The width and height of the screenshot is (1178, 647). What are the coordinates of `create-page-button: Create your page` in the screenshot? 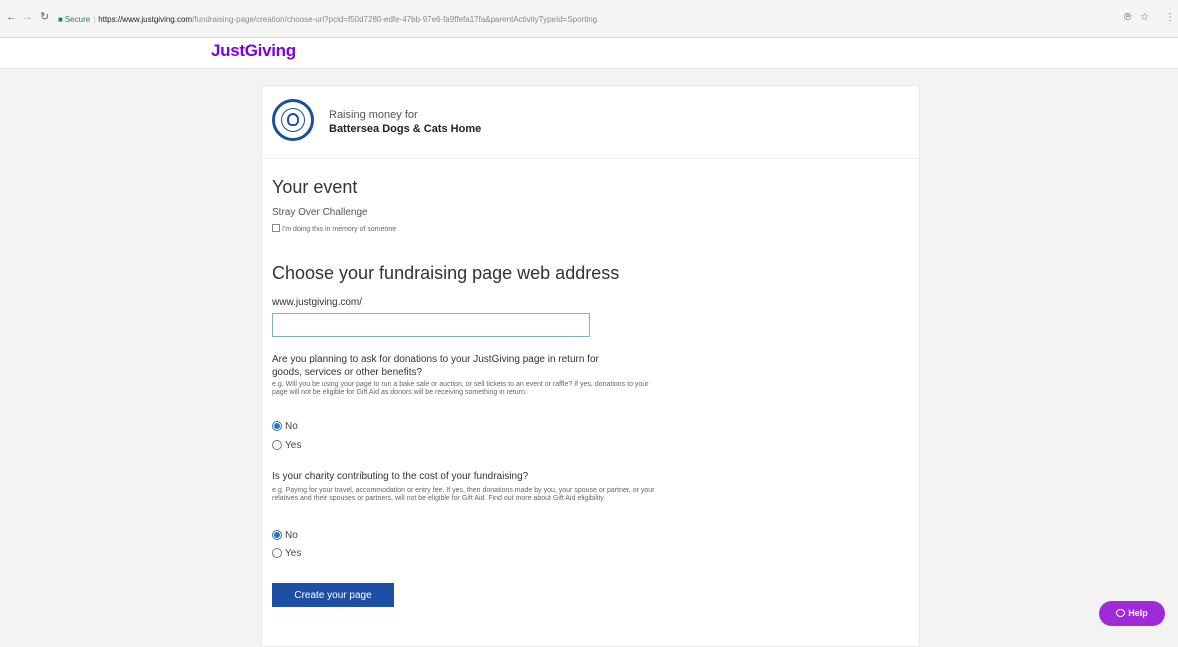 It's located at (333, 595).